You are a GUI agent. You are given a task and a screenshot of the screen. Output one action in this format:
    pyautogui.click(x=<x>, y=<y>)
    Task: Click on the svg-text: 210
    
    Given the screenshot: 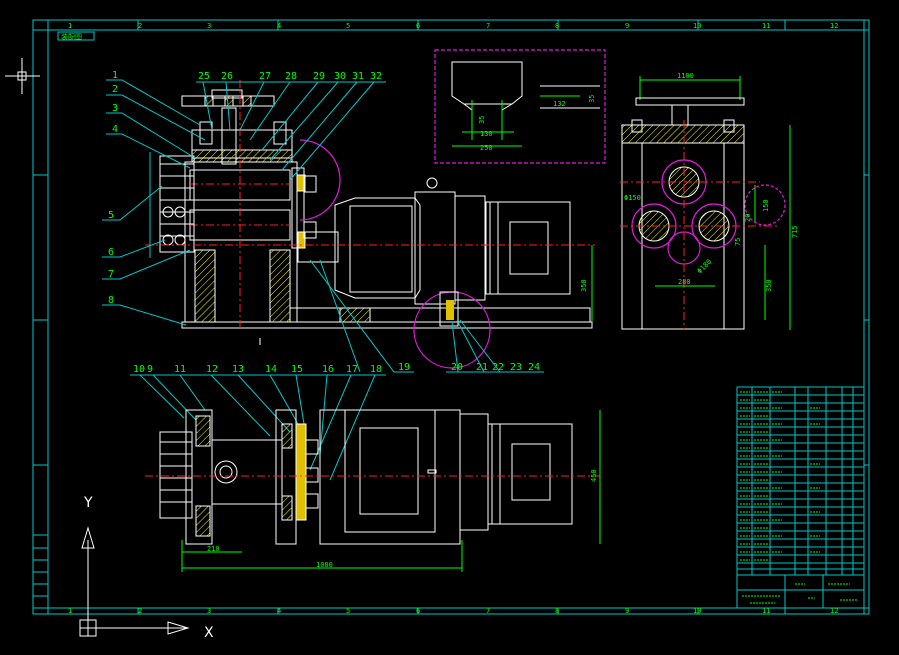 What is the action you would take?
    pyautogui.click(x=213, y=549)
    